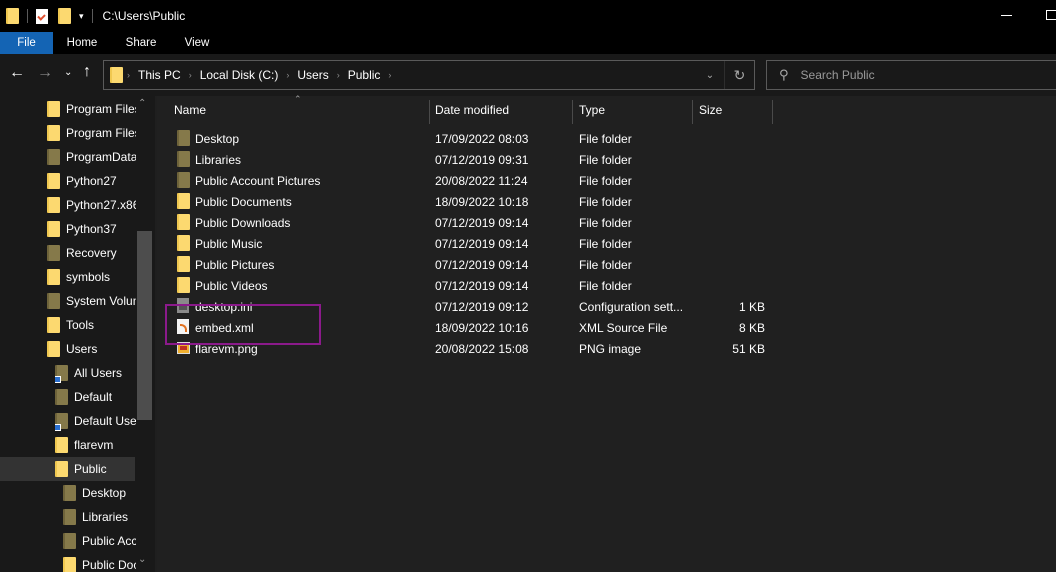 The width and height of the screenshot is (1056, 572). I want to click on file-row: Libraries 07/12/2019 09:31 File folder, so click(467, 159).